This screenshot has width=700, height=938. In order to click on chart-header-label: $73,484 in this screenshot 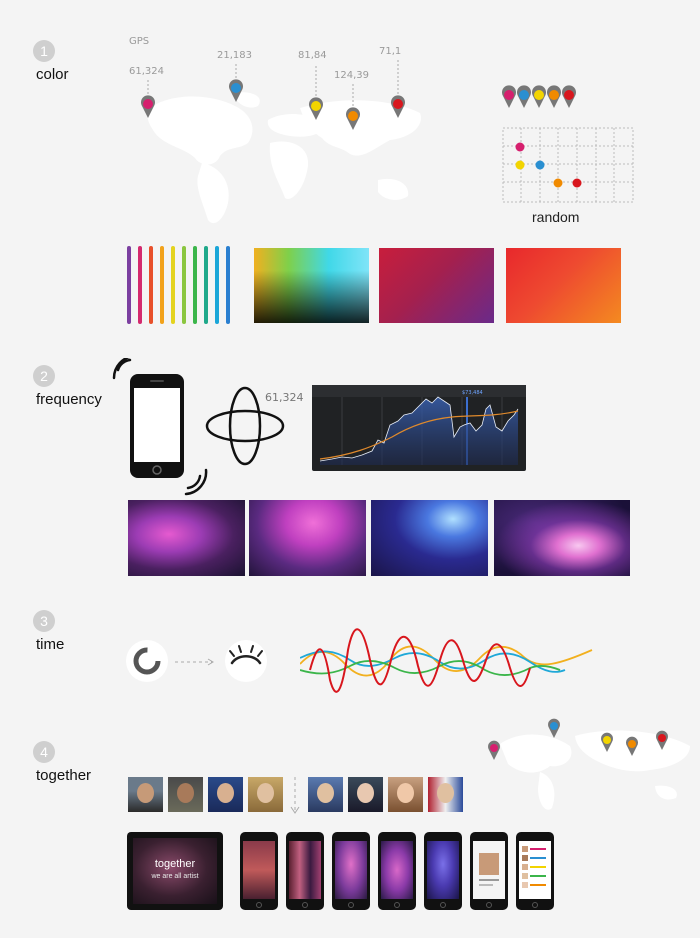, I will do `click(472, 393)`.